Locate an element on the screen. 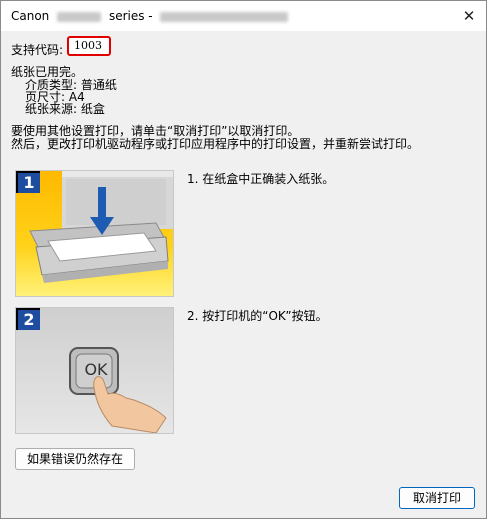 The image size is (487, 519). cancel-print-button: 取消打印 is located at coordinates (437, 498).